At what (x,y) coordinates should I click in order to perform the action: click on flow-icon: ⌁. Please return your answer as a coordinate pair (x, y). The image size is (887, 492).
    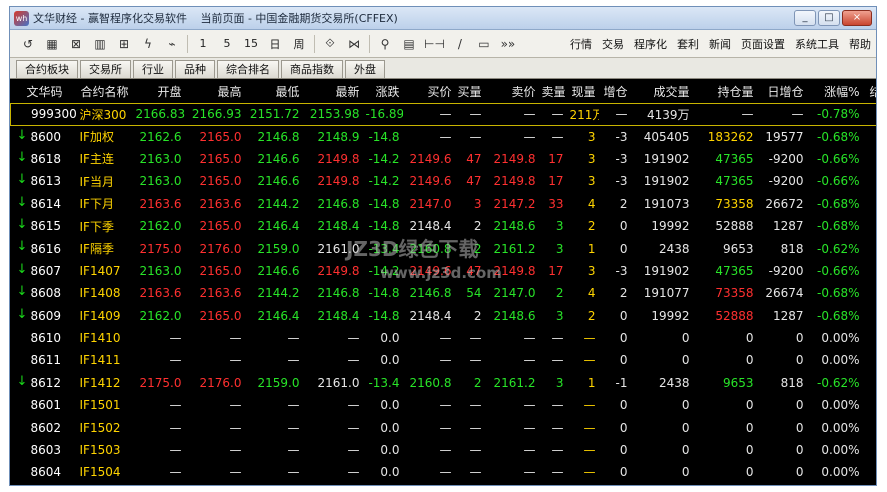
    Looking at the image, I should click on (172, 44).